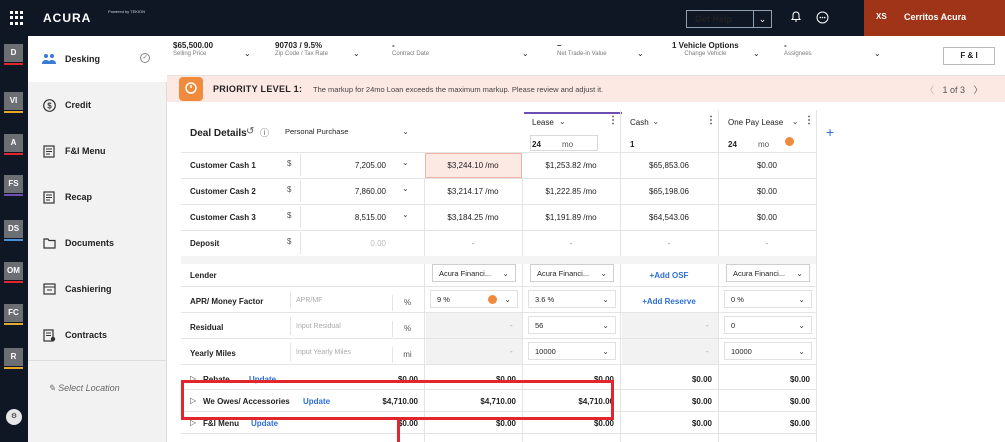 This screenshot has height=442, width=1005. I want to click on zip-tax-field: 90703 / 9.5% Zip Code / Tax Rate, so click(301, 49).